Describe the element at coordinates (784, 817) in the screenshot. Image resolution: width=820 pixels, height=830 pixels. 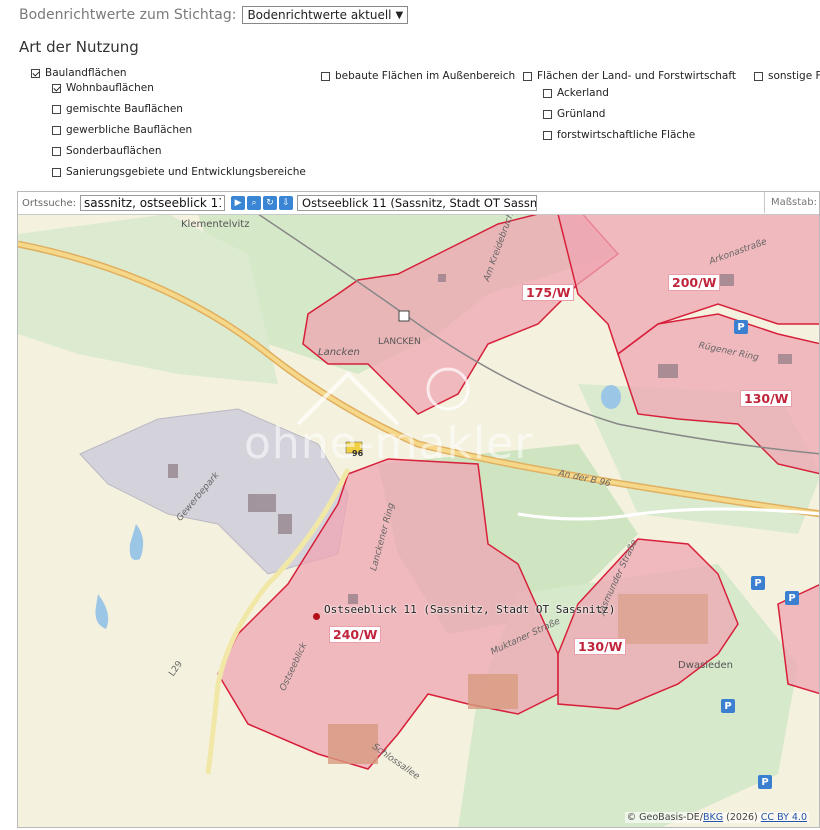
I see `copyright-license-link: CC BY 4.0` at that location.